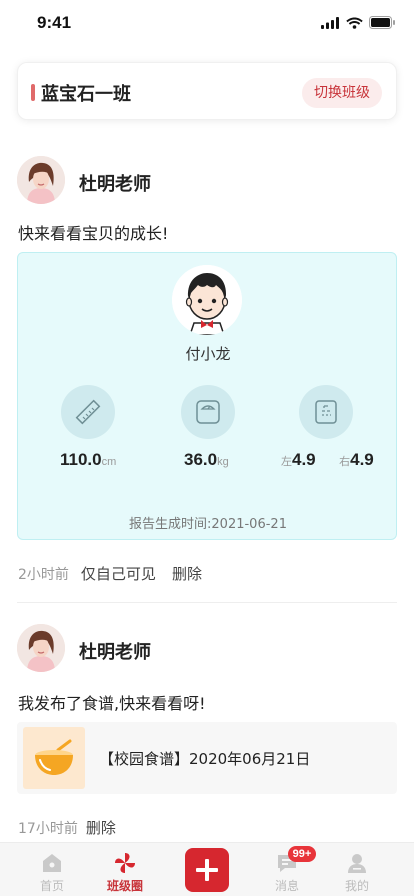  I want to click on bowl-icon, so click(54, 757).